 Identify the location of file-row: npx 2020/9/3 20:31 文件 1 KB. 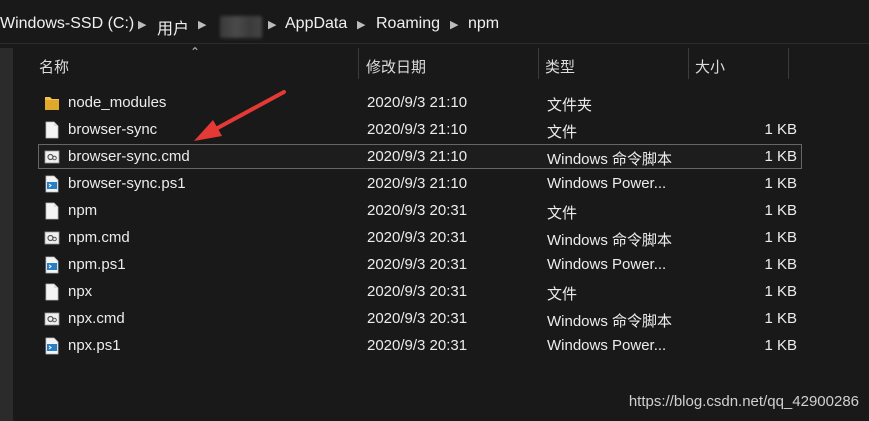
(420, 291).